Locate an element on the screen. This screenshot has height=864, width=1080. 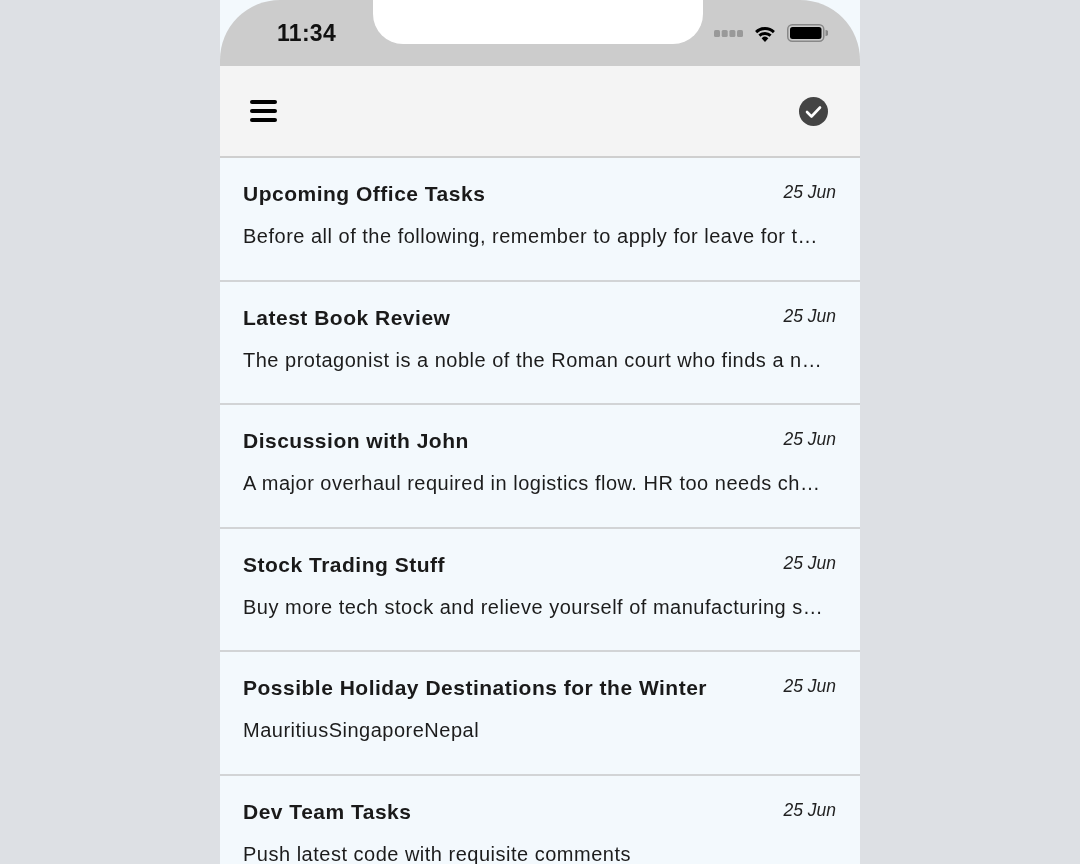
note-title: Latest Book Review is located at coordinates (347, 317).